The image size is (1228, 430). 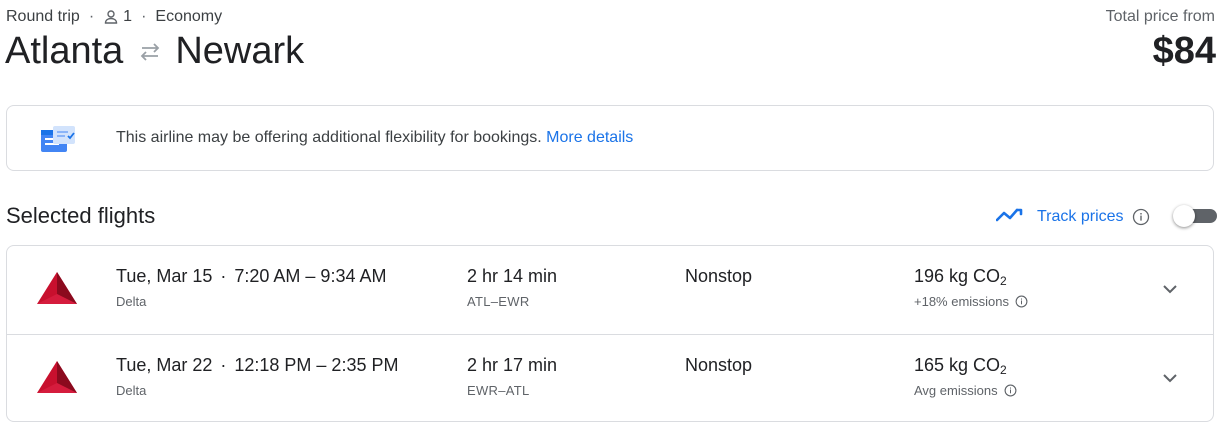 I want to click on co2-value: 196 kg CO, so click(x=957, y=276).